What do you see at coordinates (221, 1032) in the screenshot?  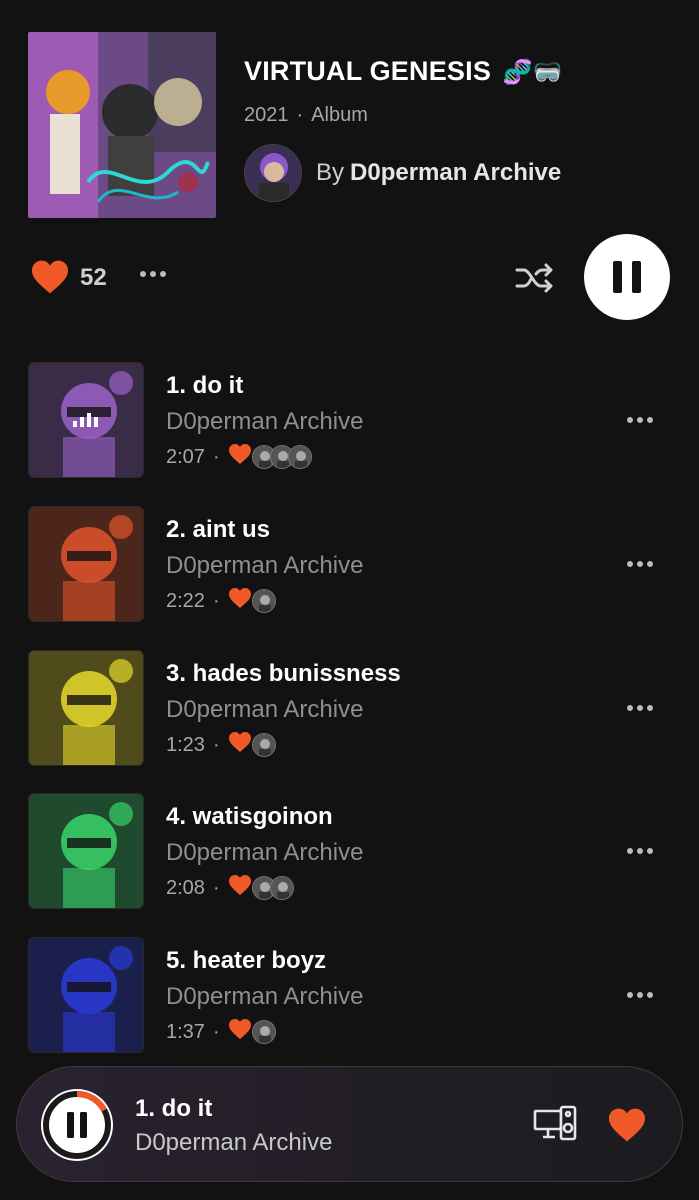 I see `track-meta: 1:37 ·` at bounding box center [221, 1032].